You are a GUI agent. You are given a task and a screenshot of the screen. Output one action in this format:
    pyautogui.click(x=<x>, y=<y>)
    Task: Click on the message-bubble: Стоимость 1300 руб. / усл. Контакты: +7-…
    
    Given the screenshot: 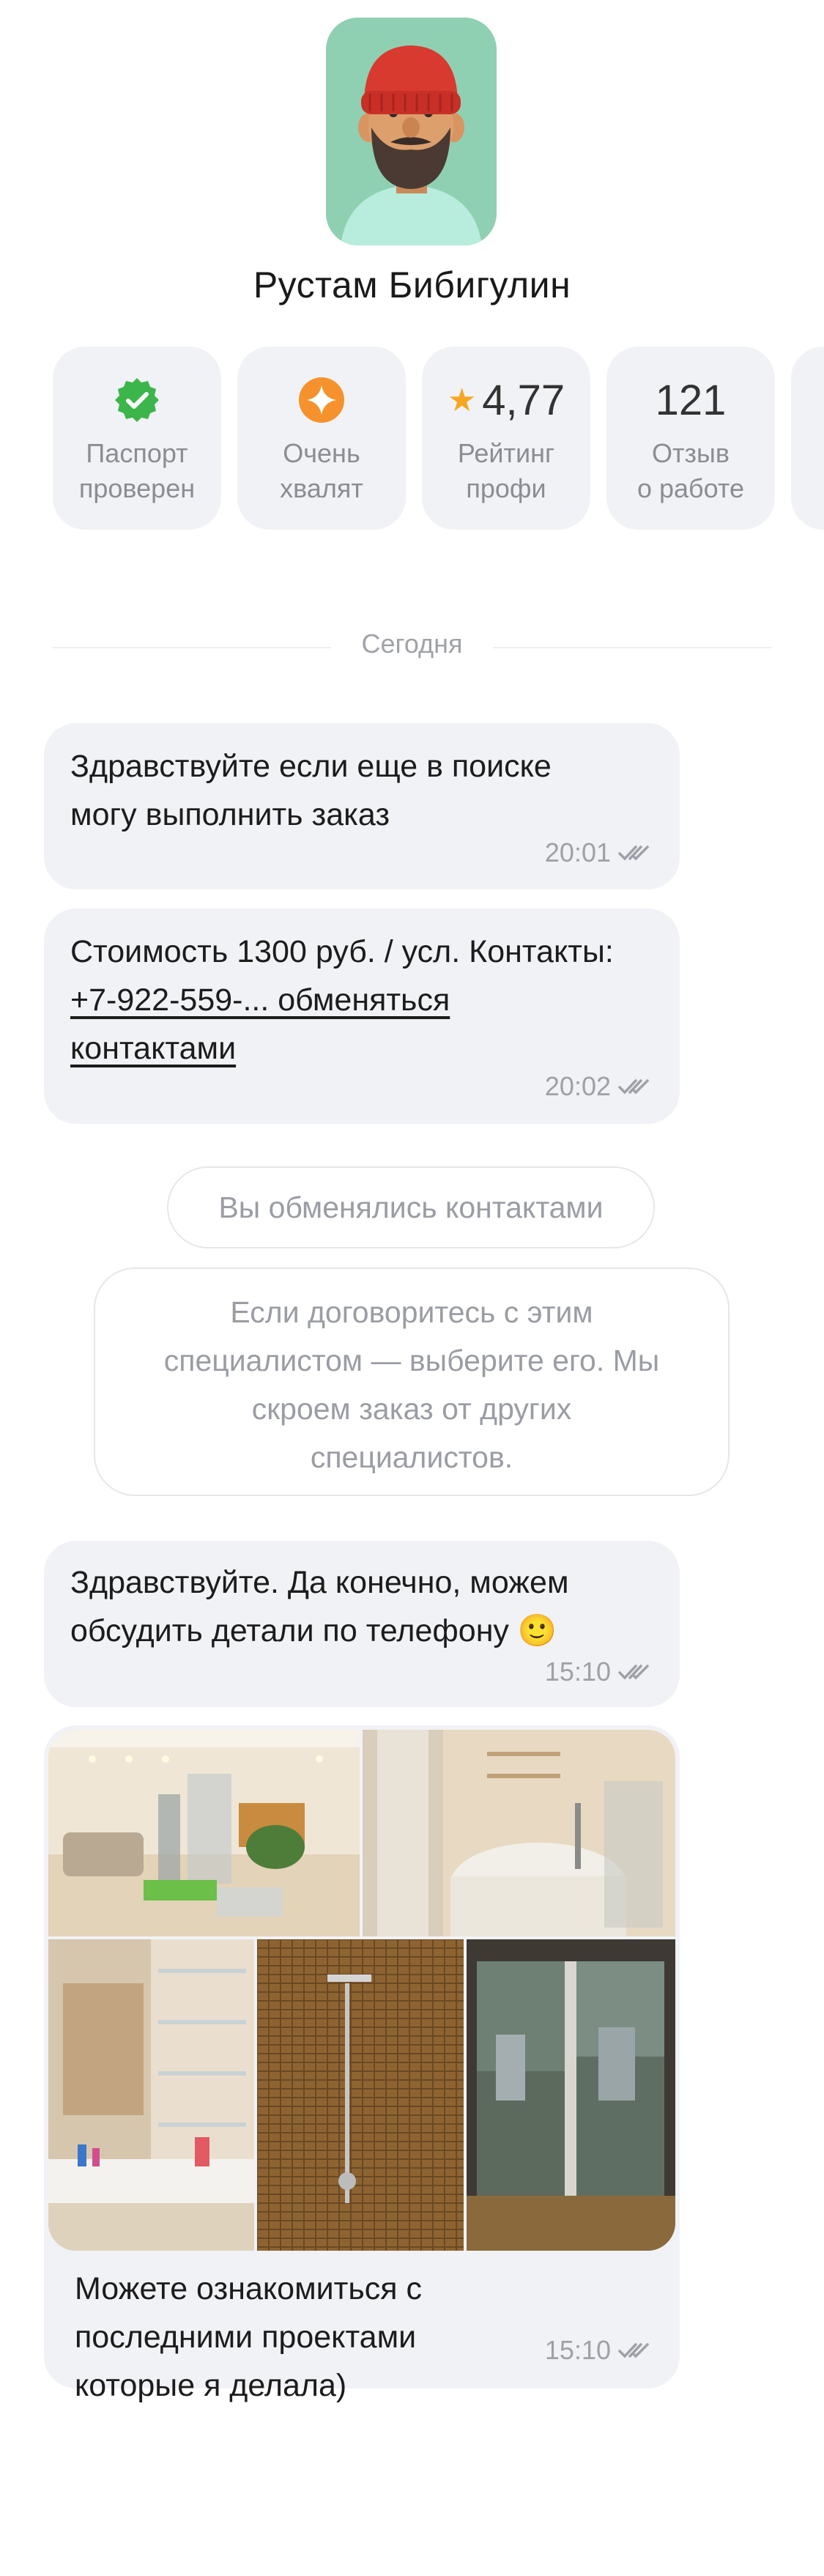 What is the action you would take?
    pyautogui.click(x=362, y=1016)
    